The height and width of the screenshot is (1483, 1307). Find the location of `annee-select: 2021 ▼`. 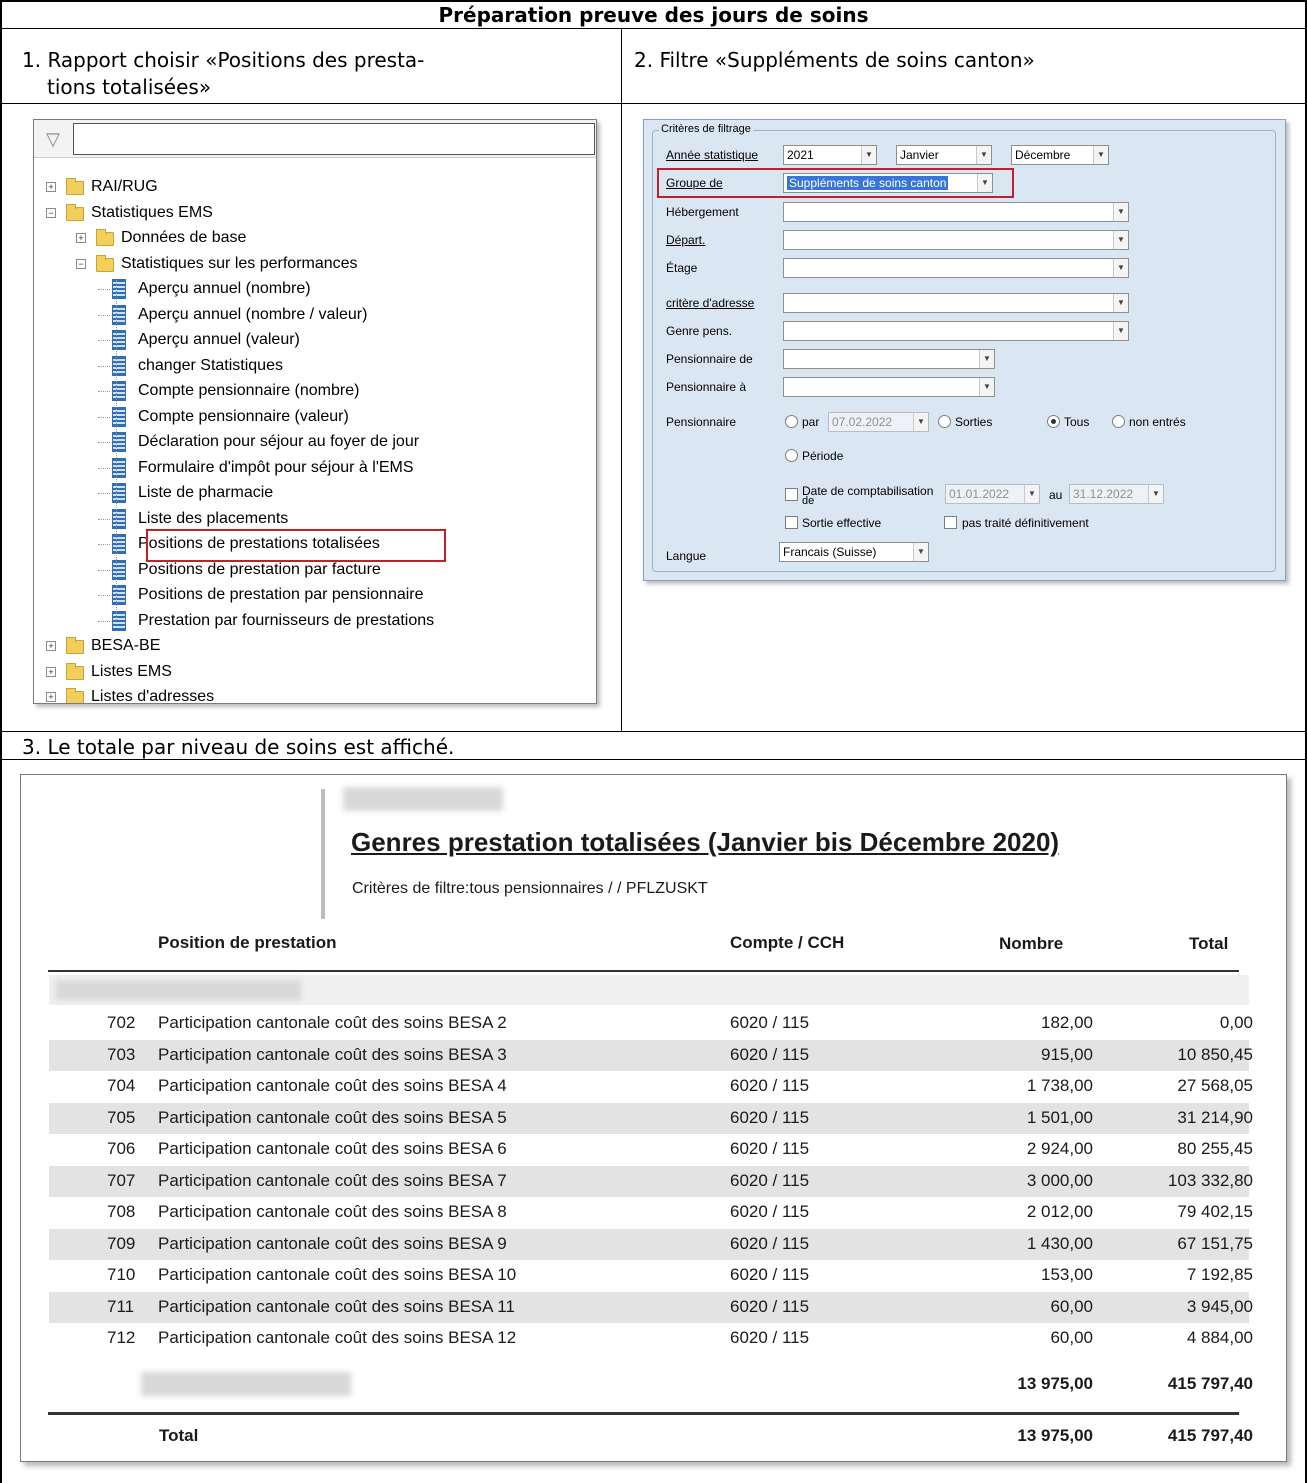

annee-select: 2021 ▼ is located at coordinates (830, 155).